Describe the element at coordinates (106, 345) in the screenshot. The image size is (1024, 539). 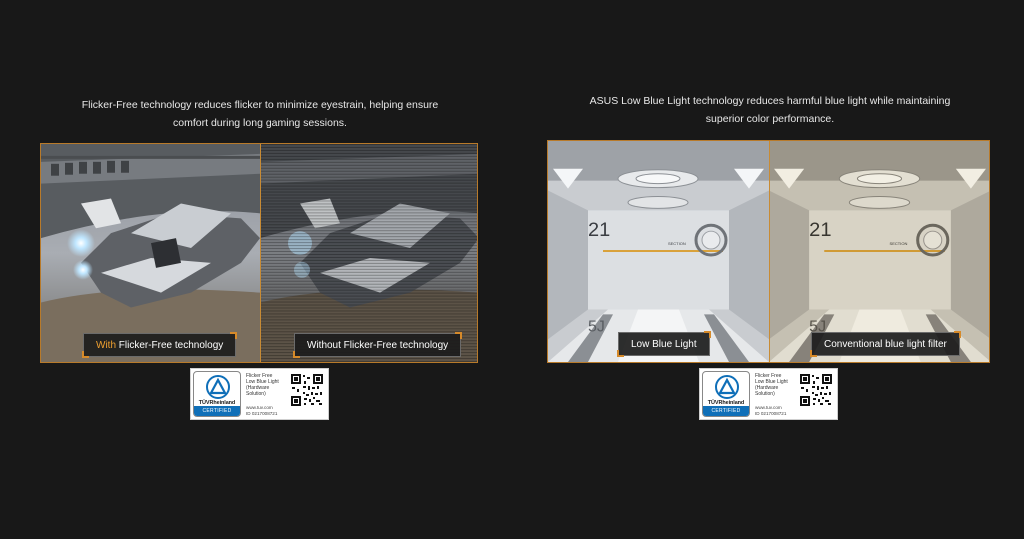
I see `label-prefix: With` at that location.